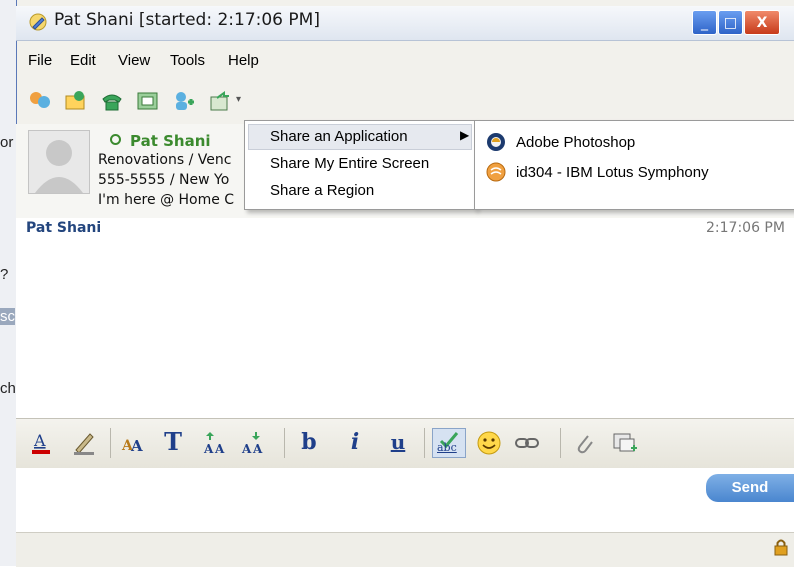 This screenshot has height=567, width=794. I want to click on menu-view: View, so click(134, 60).